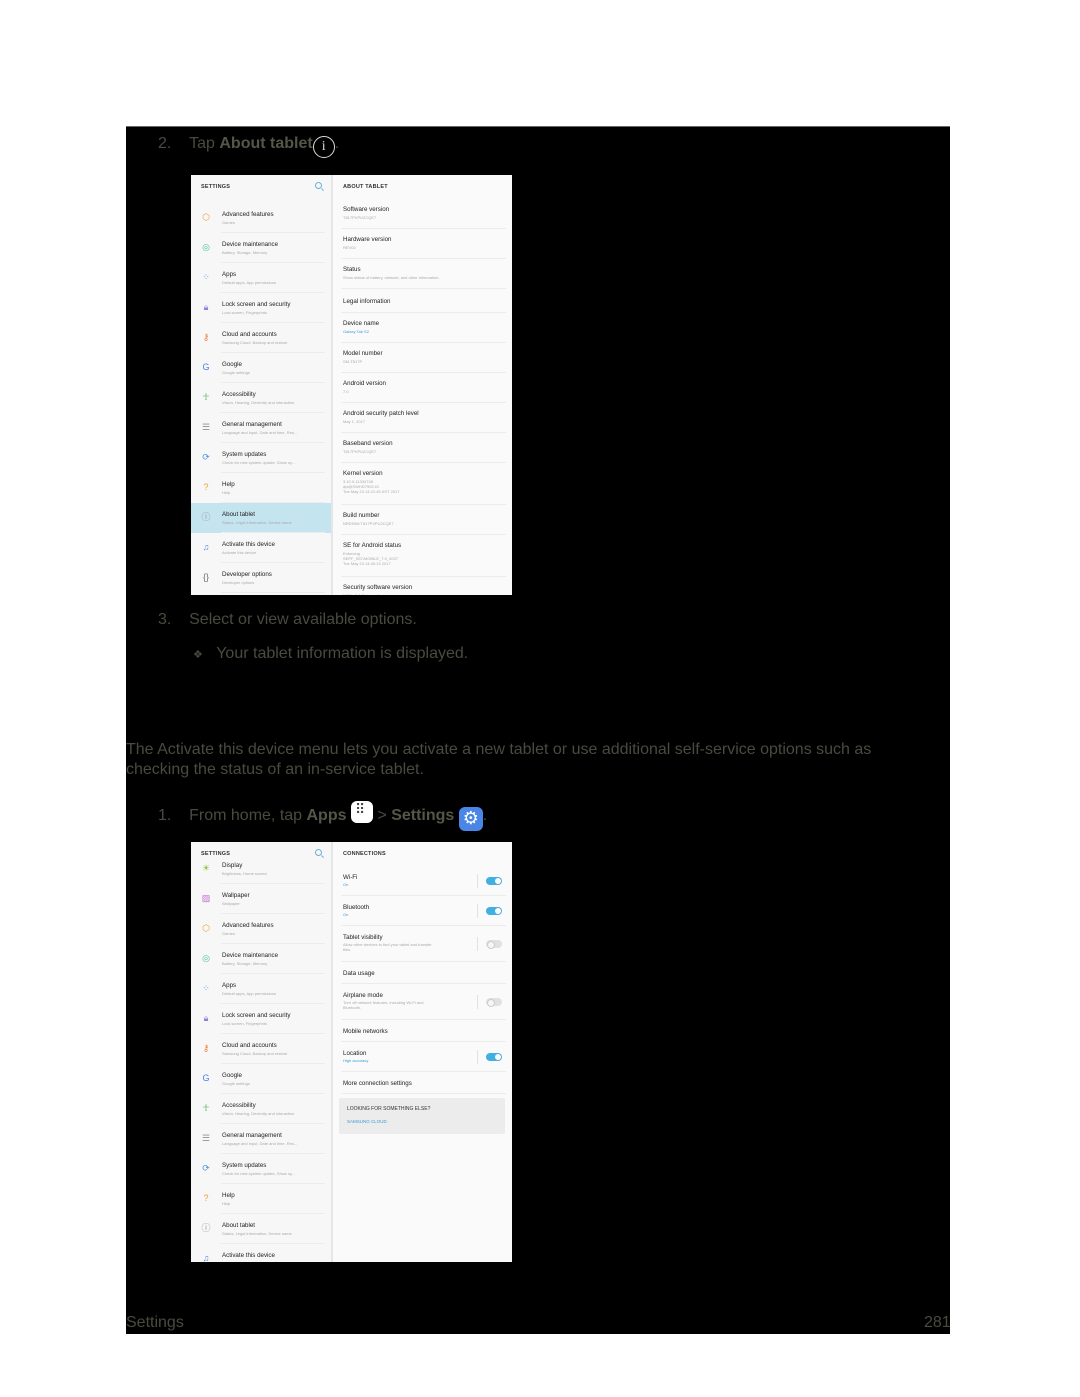 Image resolution: width=1080 pixels, height=1397 pixels. I want to click on item-subtitle: Wallpaper, so click(231, 903).